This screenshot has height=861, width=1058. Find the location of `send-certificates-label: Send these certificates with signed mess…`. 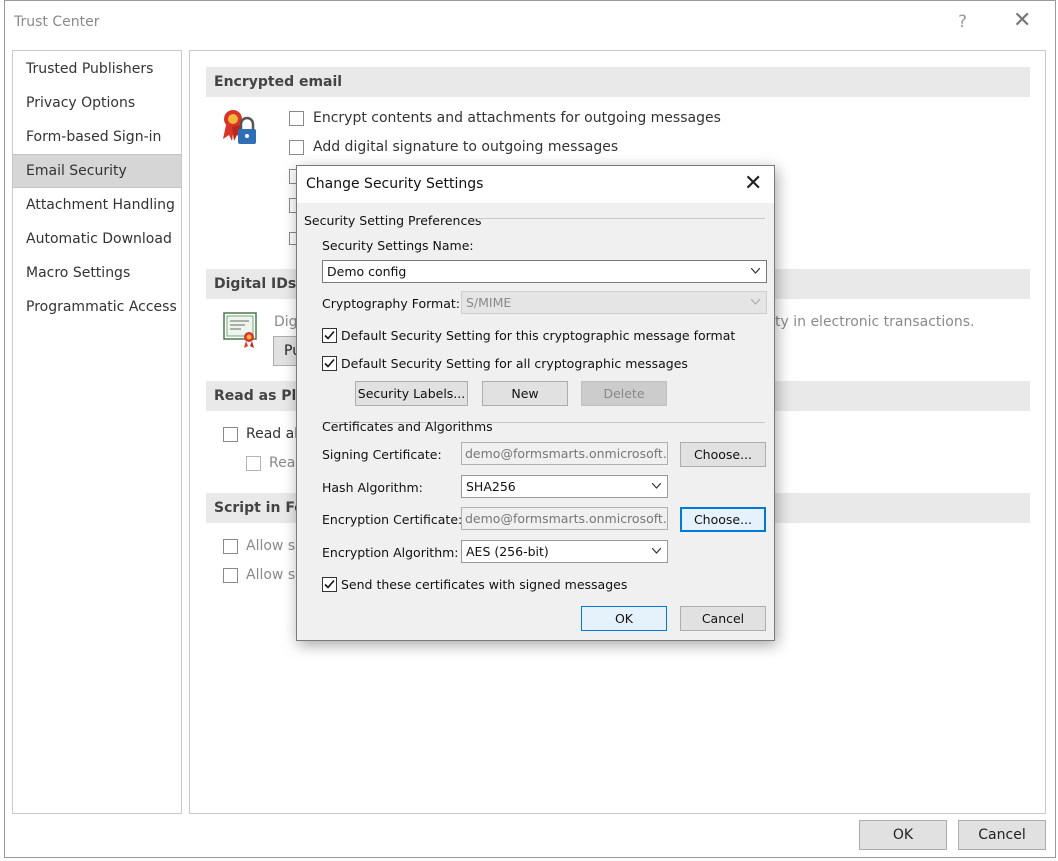

send-certificates-label: Send these certificates with signed mess… is located at coordinates (484, 584).